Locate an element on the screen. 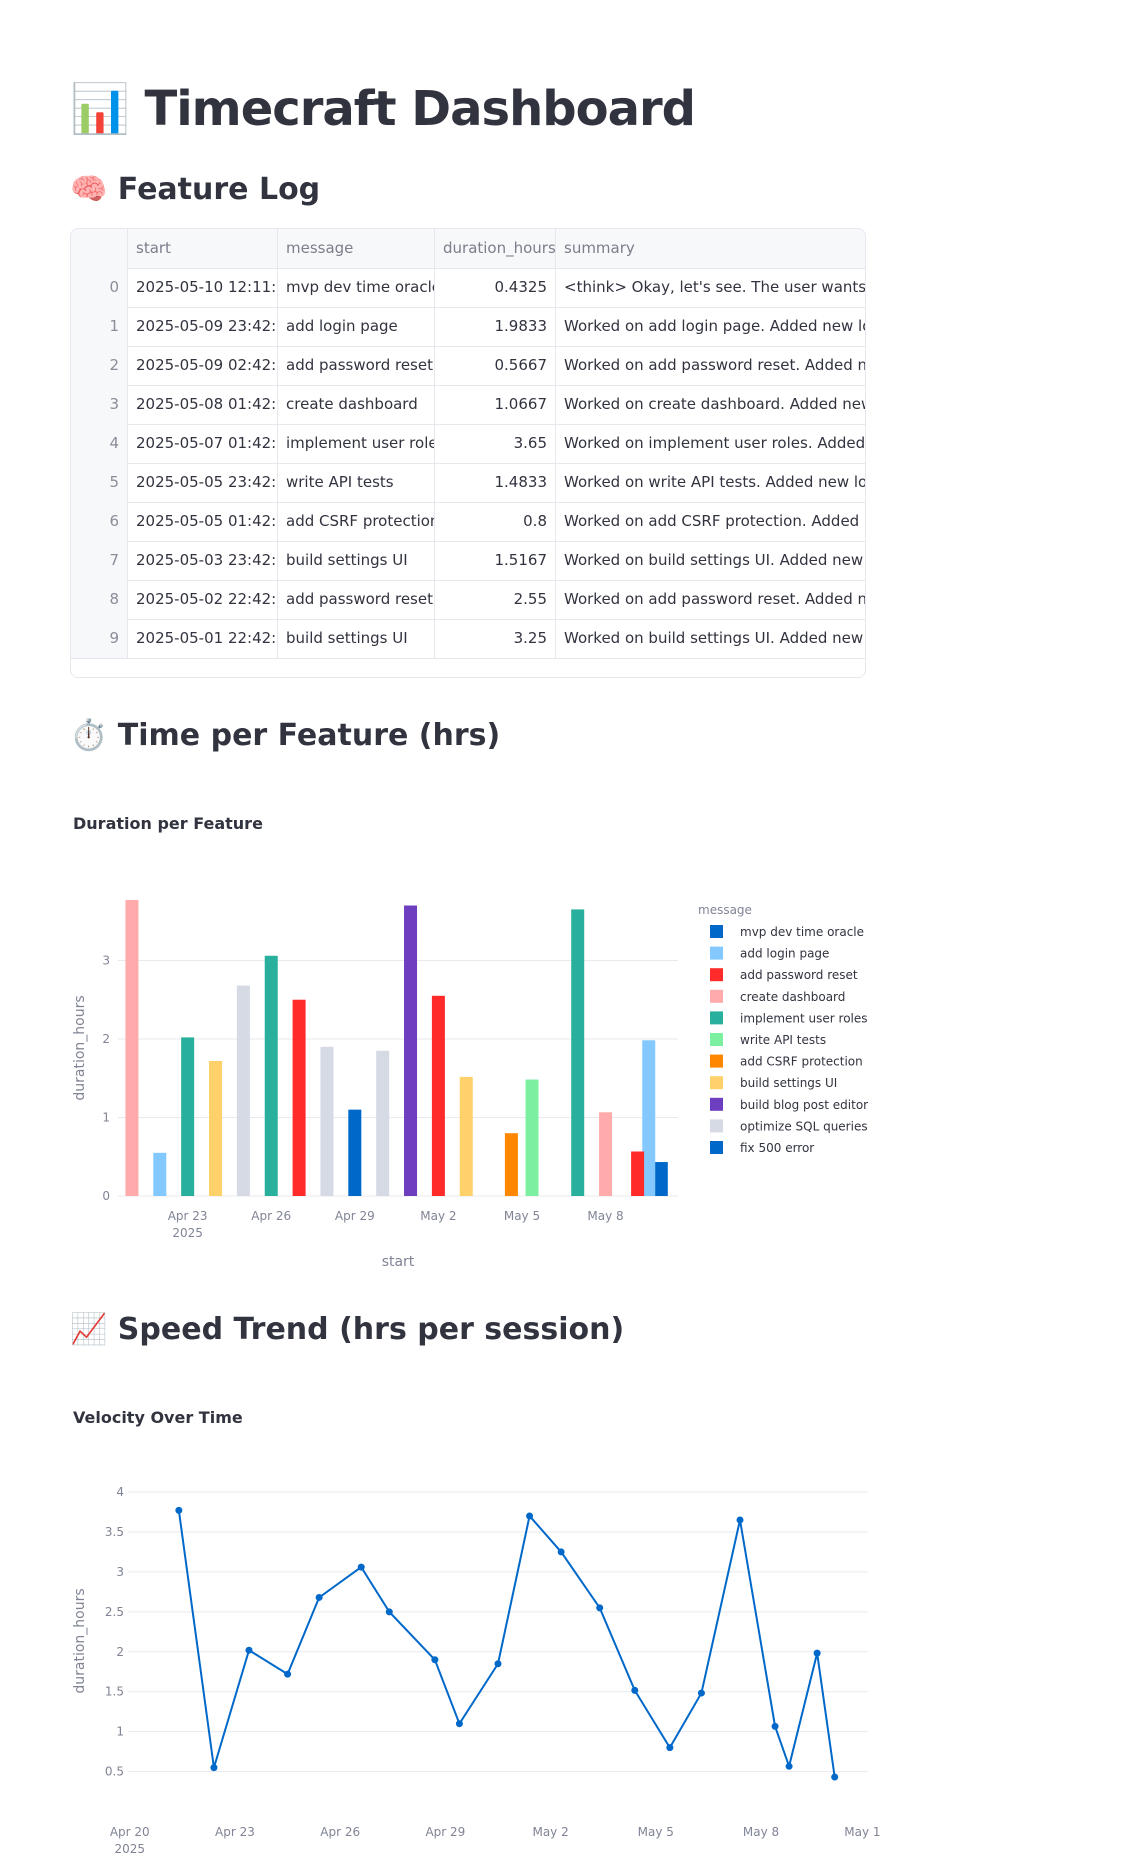 Image resolution: width=1121 pixels, height=1857 pixels. header-duration: duration_hours is located at coordinates (495, 248).